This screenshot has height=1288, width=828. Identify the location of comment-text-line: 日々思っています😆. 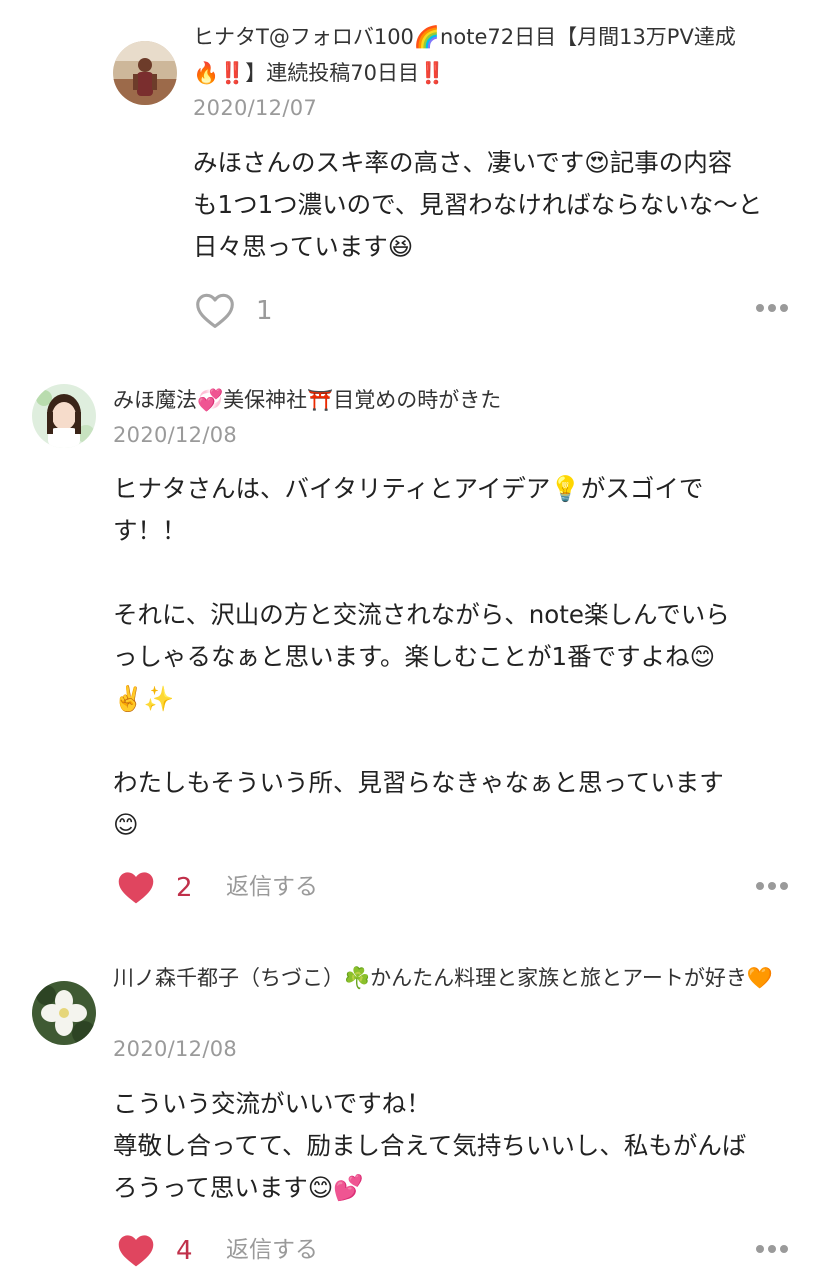
(303, 246).